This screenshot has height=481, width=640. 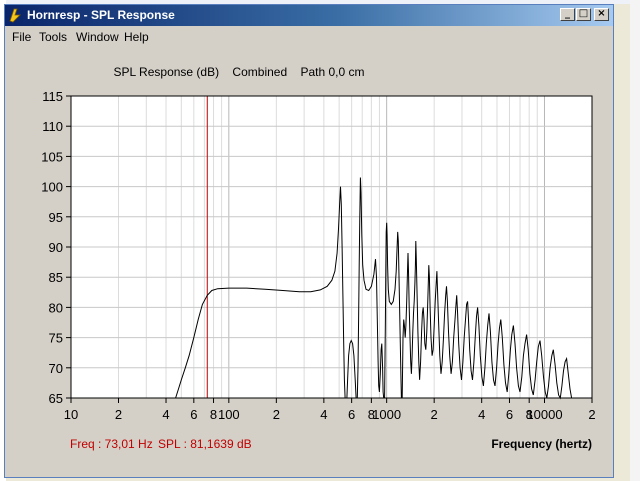 I want to click on y-tick-label: 65, so click(x=56, y=398).